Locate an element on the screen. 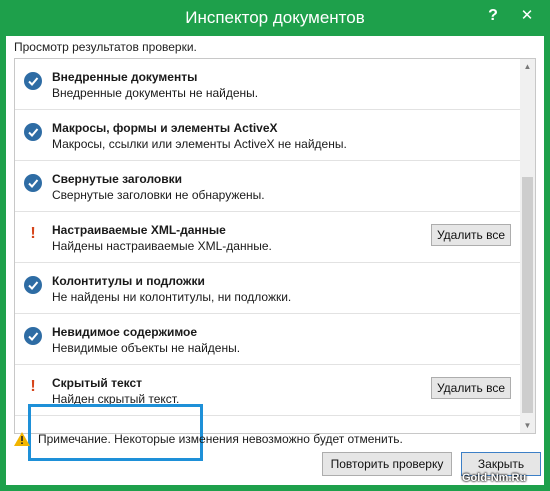 This screenshot has height=491, width=550. results-subtitle: Просмотр результатов проверки. is located at coordinates (105, 47).